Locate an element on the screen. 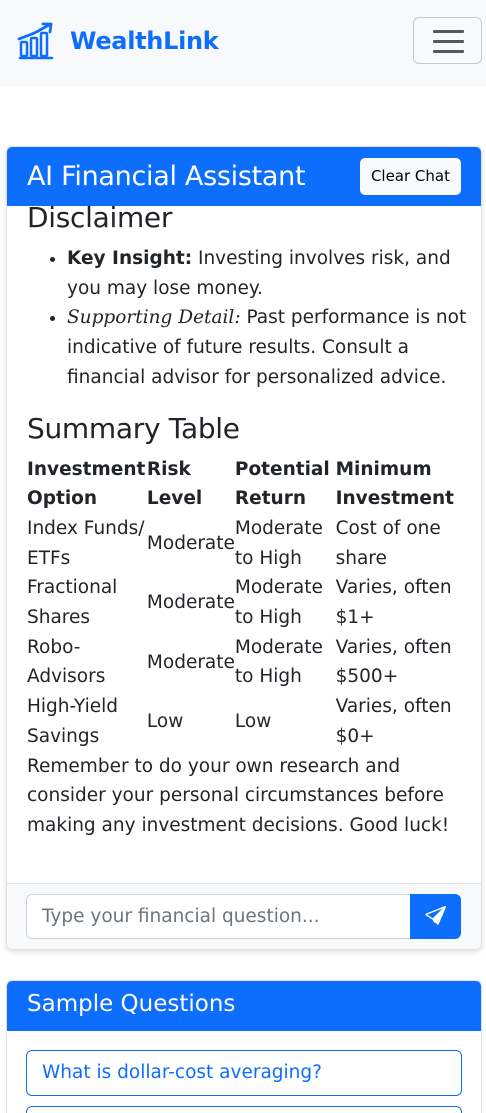 This screenshot has width=486, height=1113. sample-questions-header: Sample Questions is located at coordinates (244, 1006).